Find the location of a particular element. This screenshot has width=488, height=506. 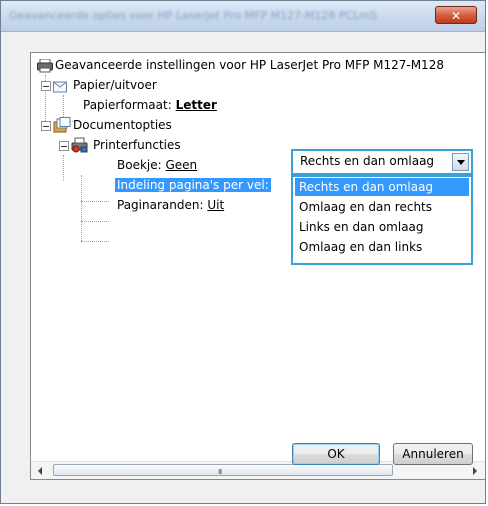

dropdown-option: Omlaag en dan rechts is located at coordinates (382, 207).